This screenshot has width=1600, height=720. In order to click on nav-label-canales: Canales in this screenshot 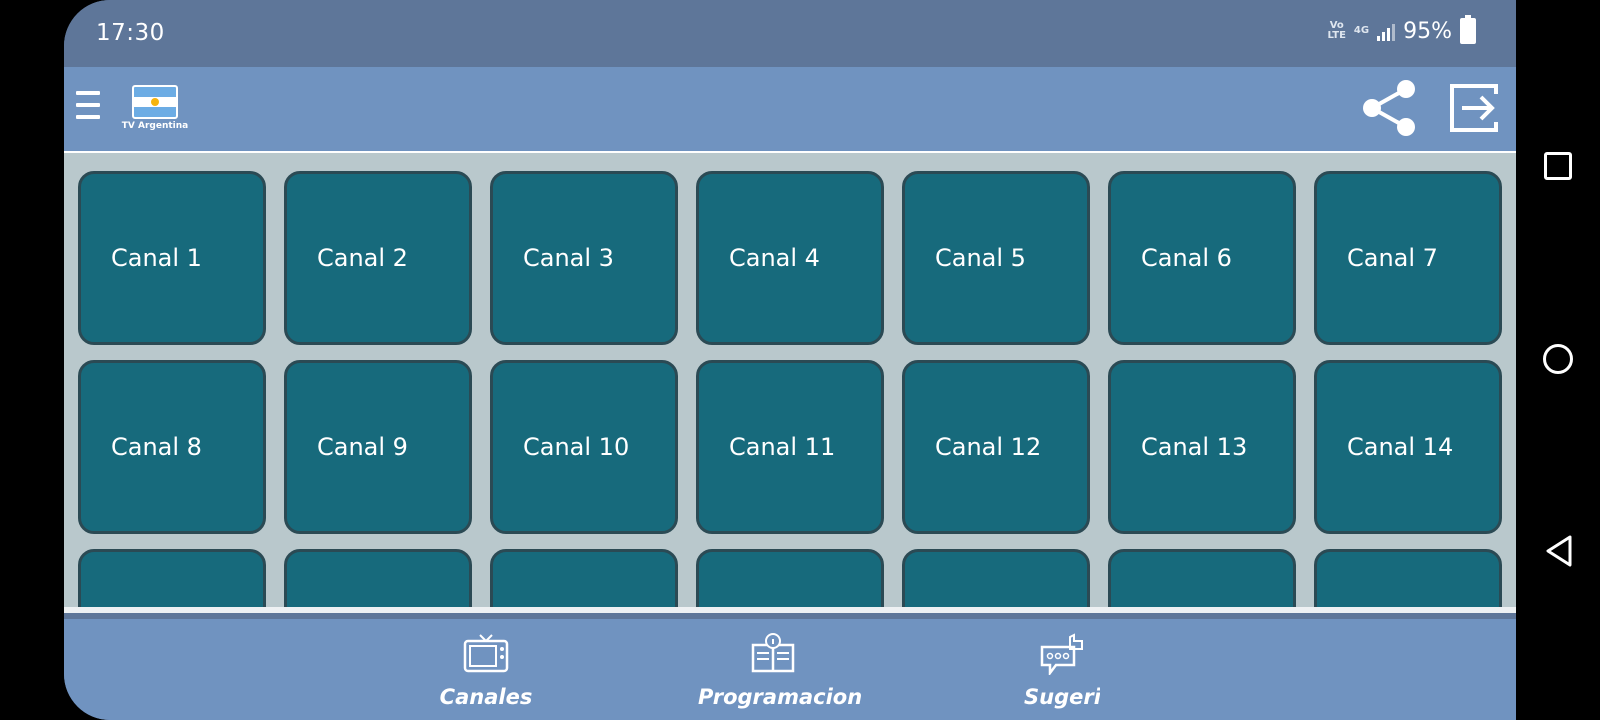, I will do `click(486, 697)`.